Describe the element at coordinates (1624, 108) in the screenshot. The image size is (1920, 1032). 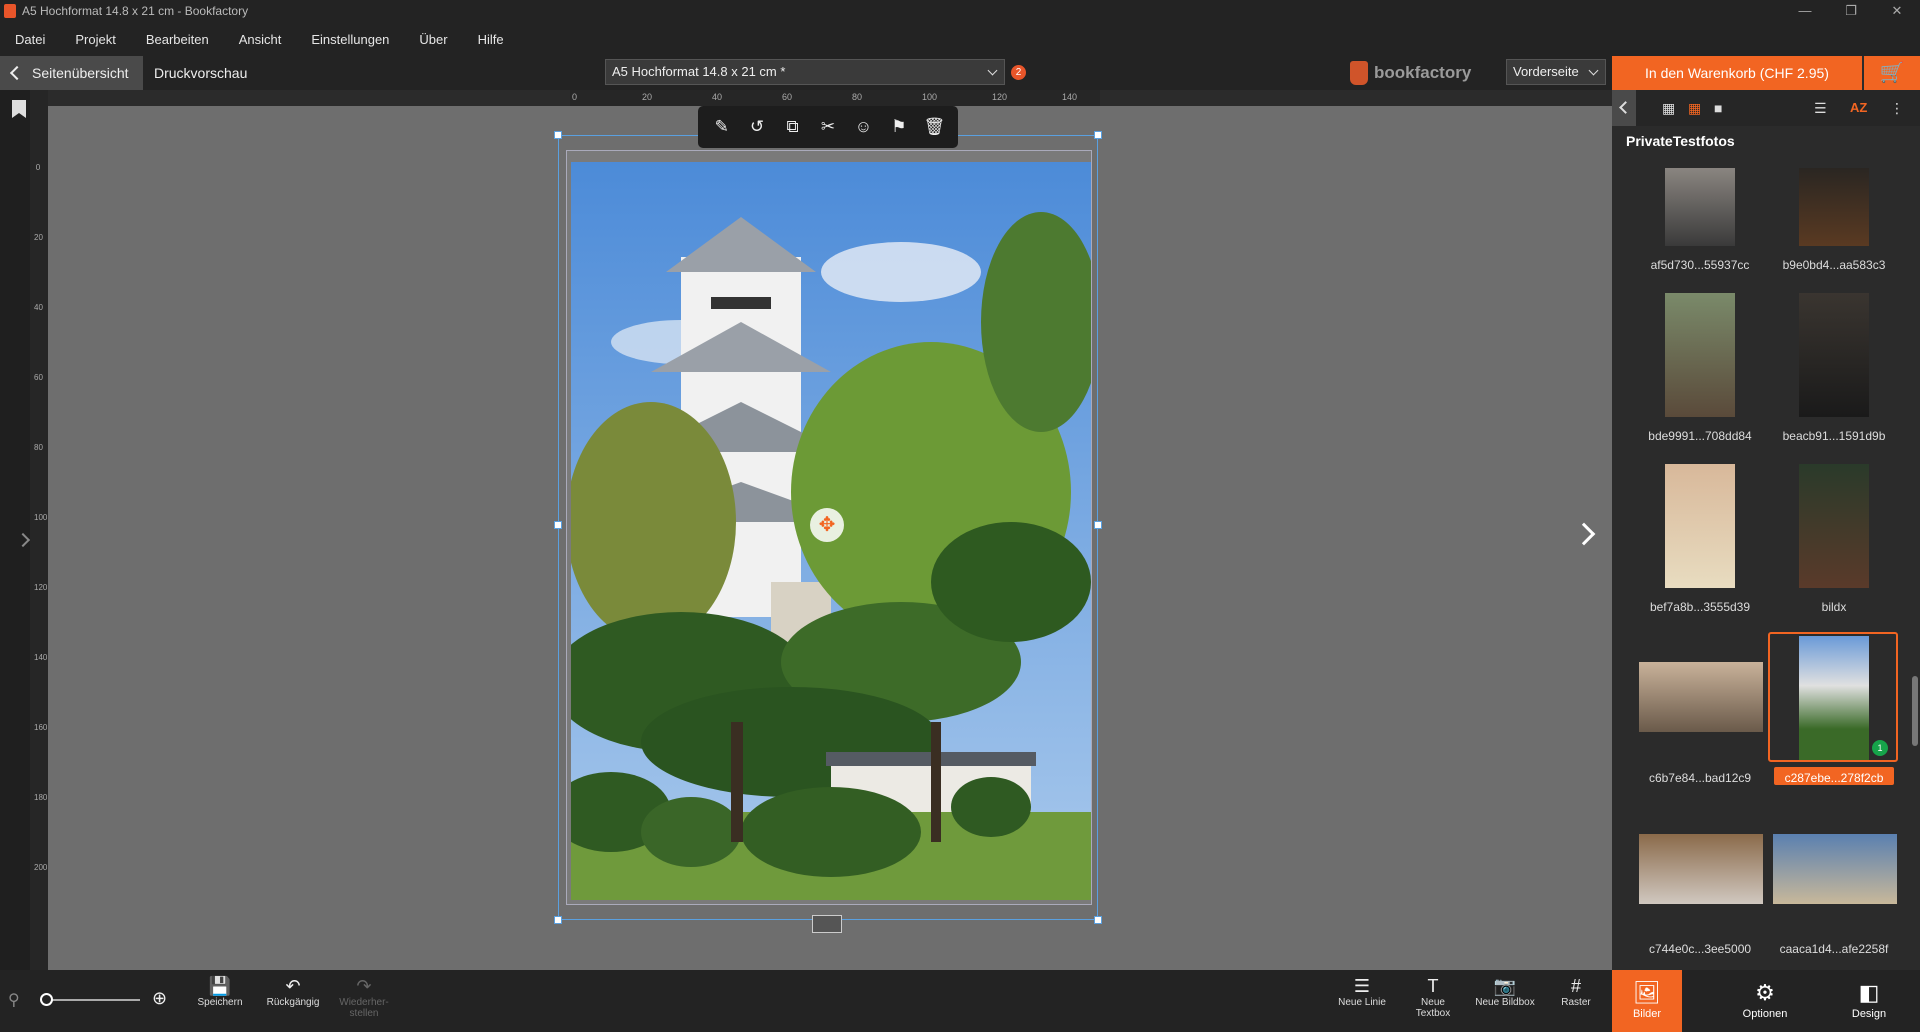
I see `panel-back-button` at that location.